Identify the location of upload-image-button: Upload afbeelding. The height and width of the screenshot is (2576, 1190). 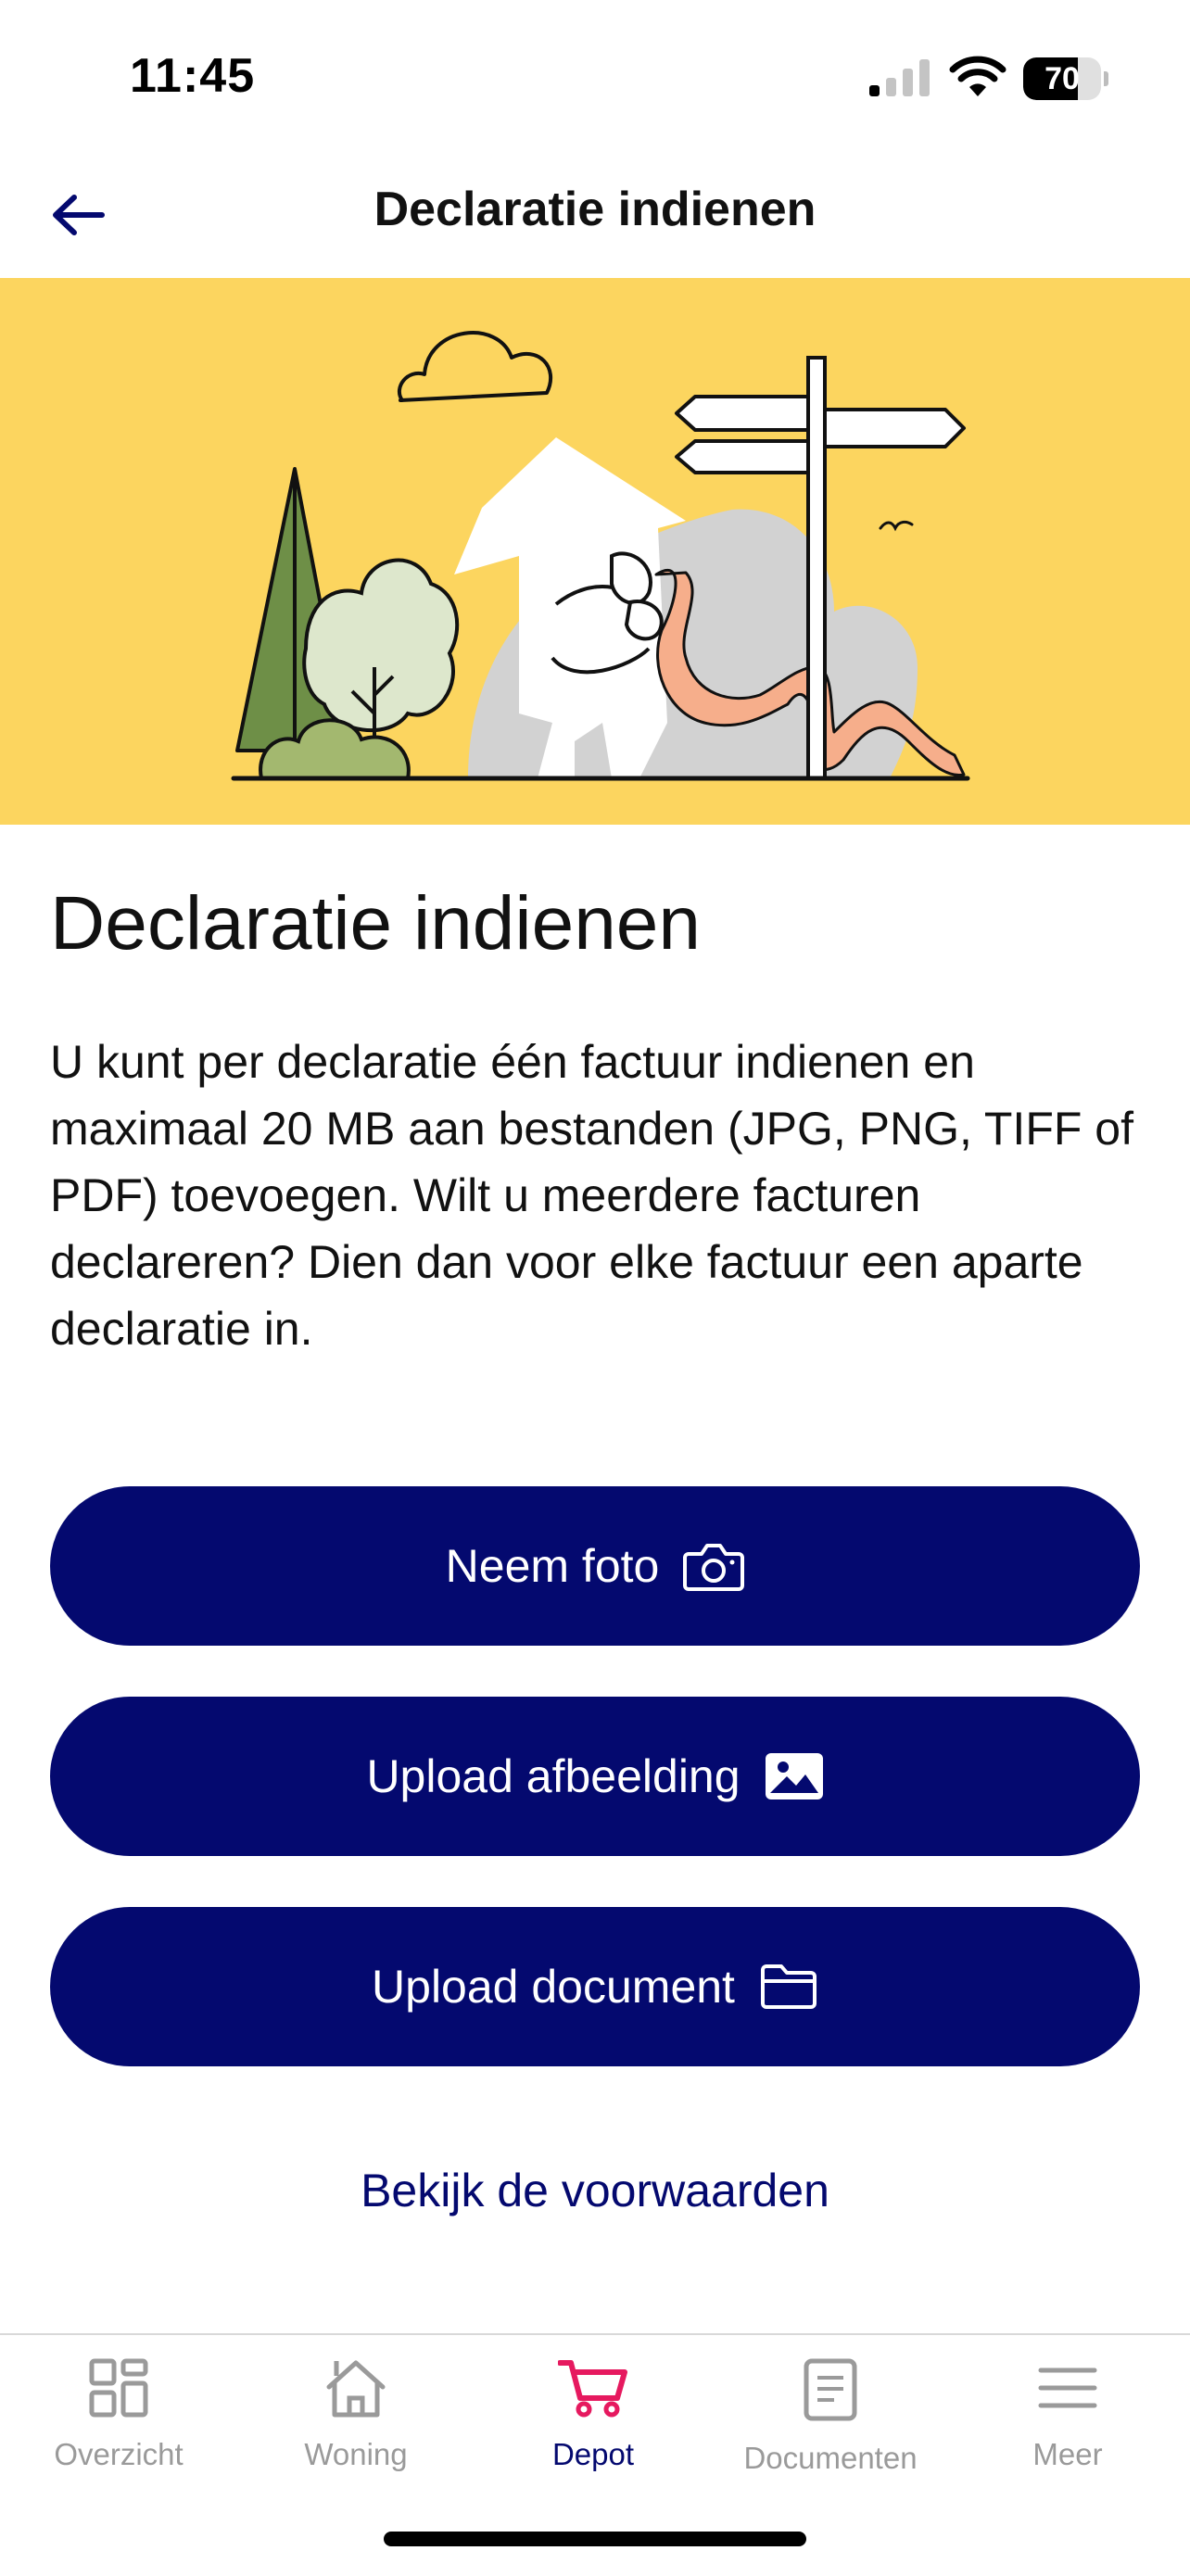
(595, 1777).